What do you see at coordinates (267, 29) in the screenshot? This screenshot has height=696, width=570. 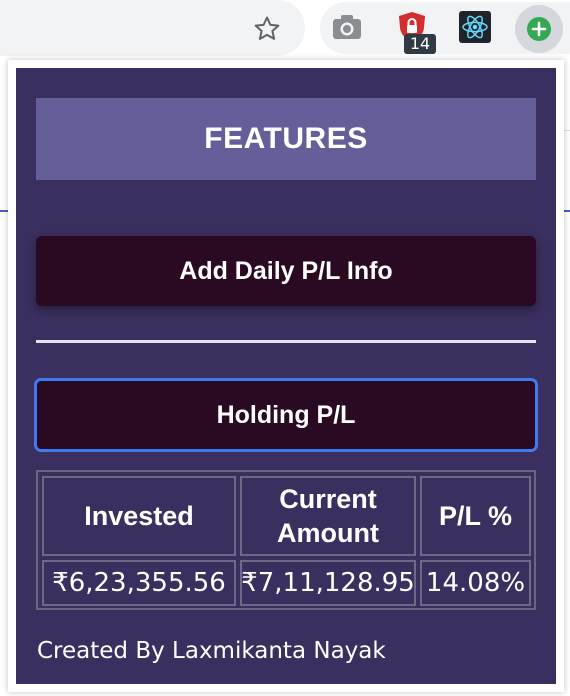 I see `star-icon` at bounding box center [267, 29].